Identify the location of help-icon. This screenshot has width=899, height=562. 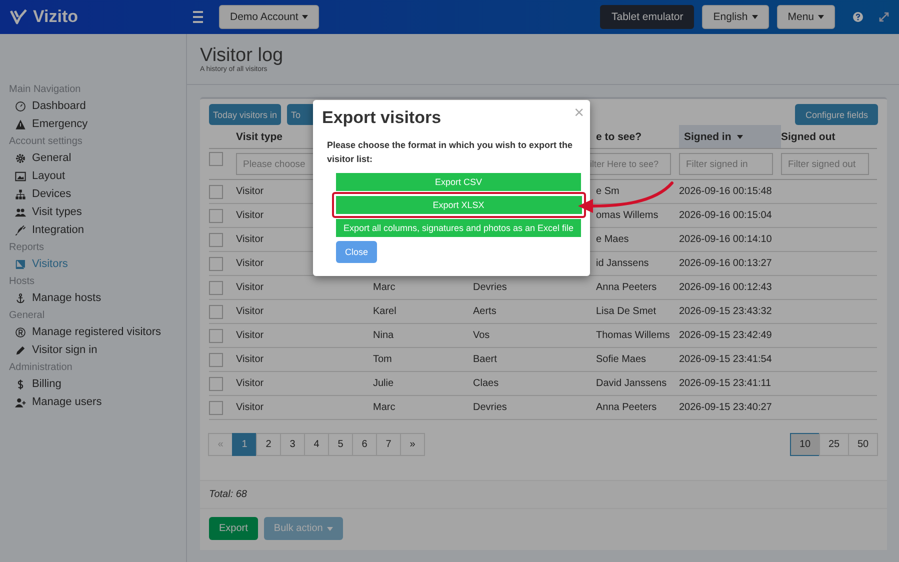
(858, 17).